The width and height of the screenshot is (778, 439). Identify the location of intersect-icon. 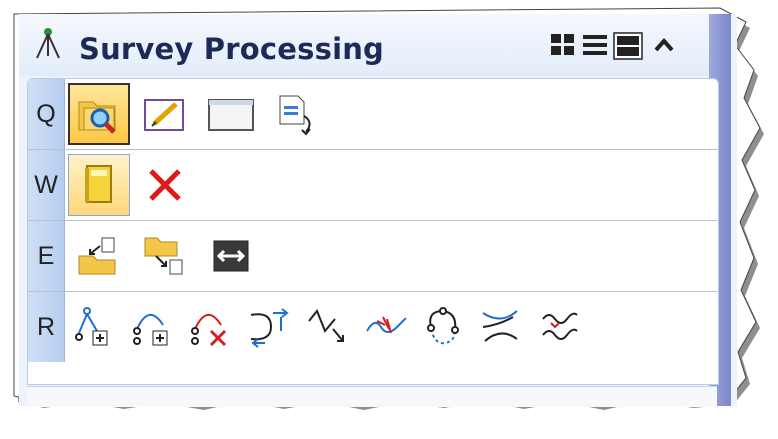
(501, 327).